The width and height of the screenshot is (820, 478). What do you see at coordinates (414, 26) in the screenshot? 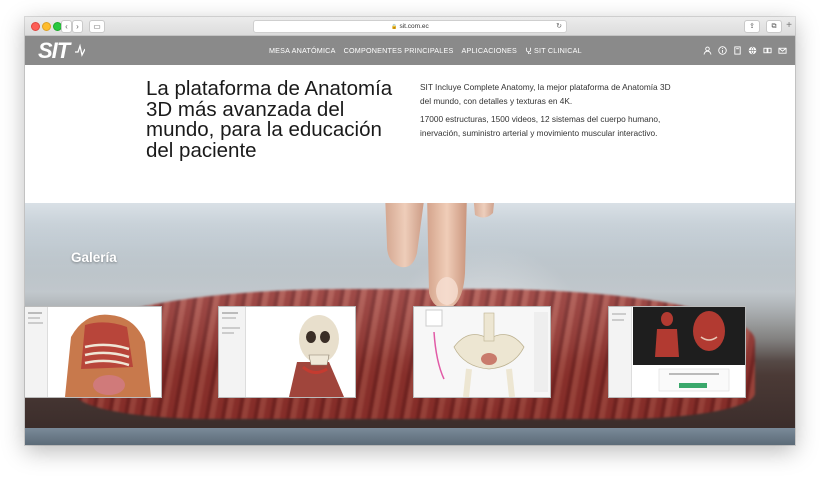
I see `url-text: sit.com.ec` at bounding box center [414, 26].